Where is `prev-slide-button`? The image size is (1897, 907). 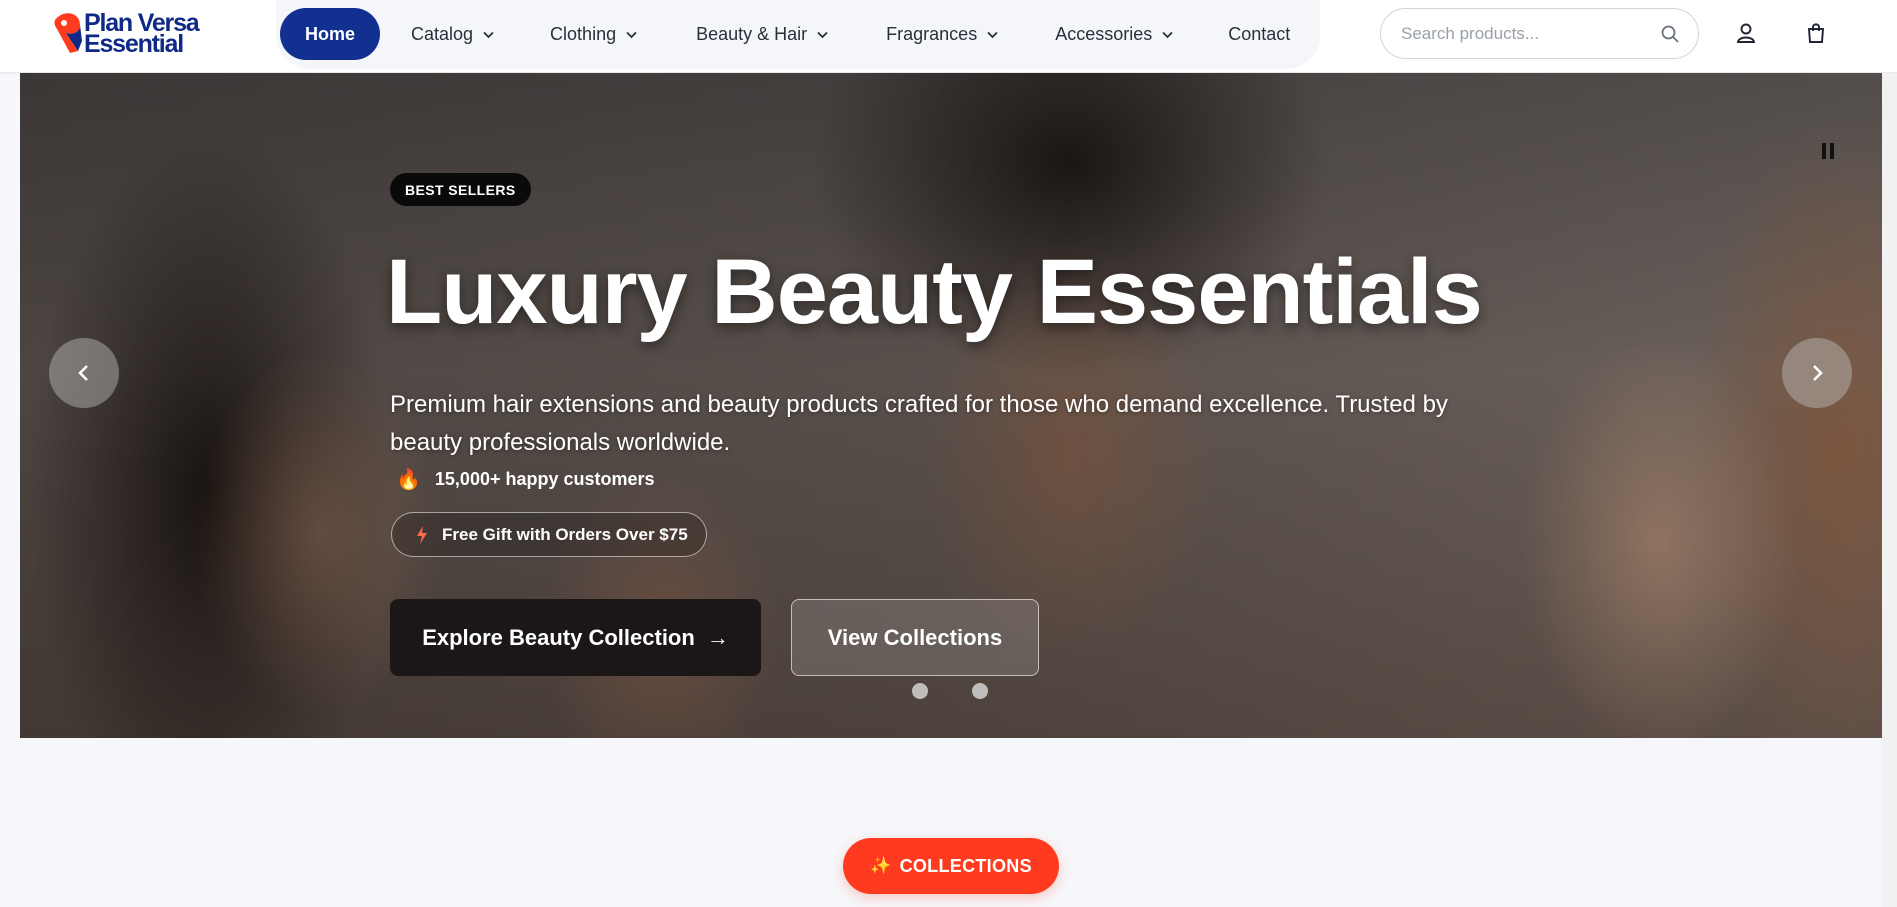 prev-slide-button is located at coordinates (84, 373).